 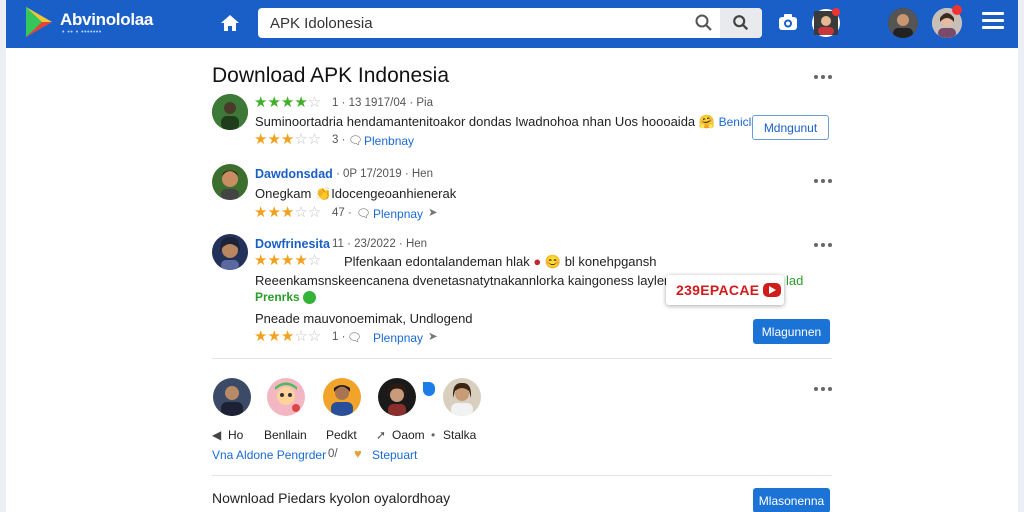 I want to click on person-name: Pedkt, so click(x=341, y=435).